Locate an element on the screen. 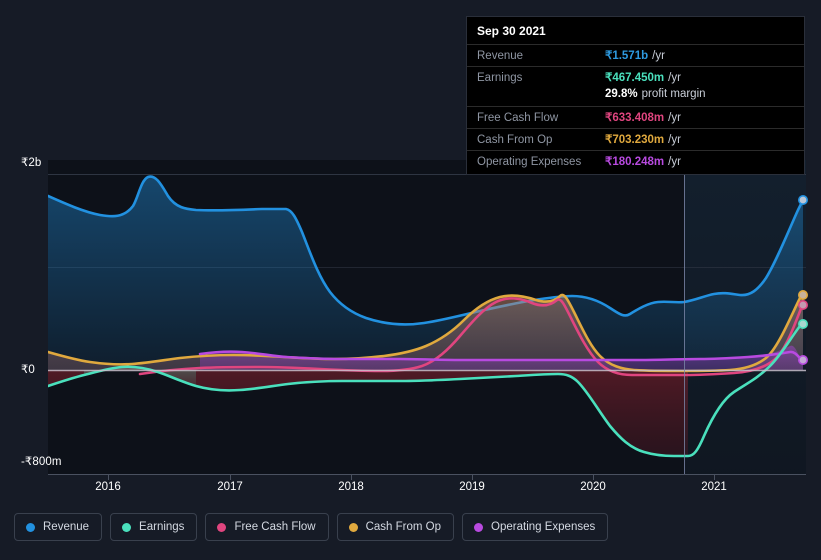  tooltip-unit-cash-from-op: /yr is located at coordinates (674, 140).